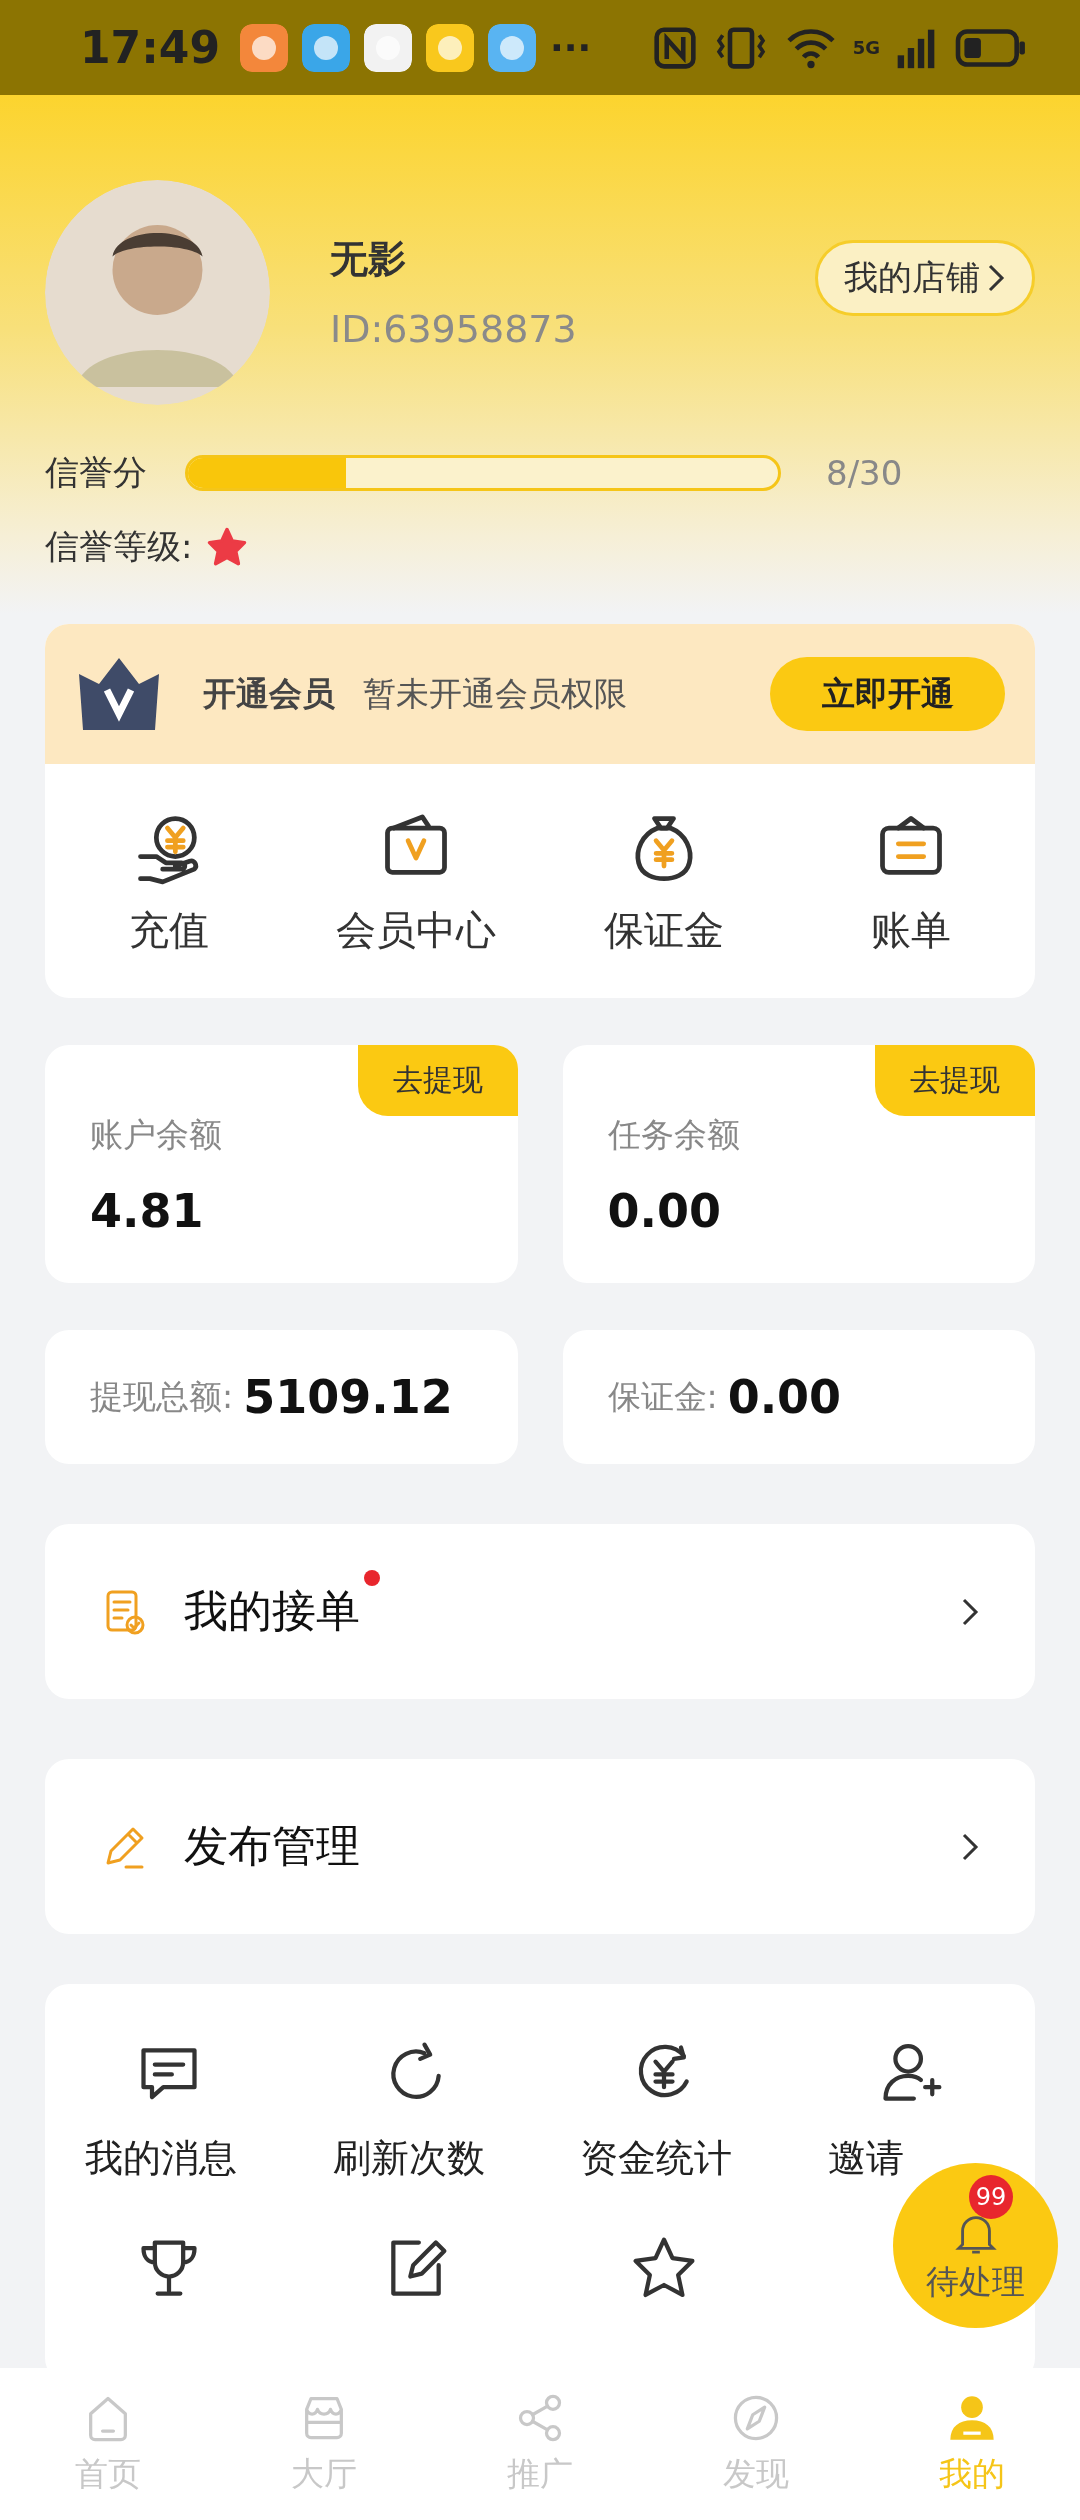 The width and height of the screenshot is (1080, 2520). Describe the element at coordinates (911, 930) in the screenshot. I see `quick-action-label: 账单` at that location.